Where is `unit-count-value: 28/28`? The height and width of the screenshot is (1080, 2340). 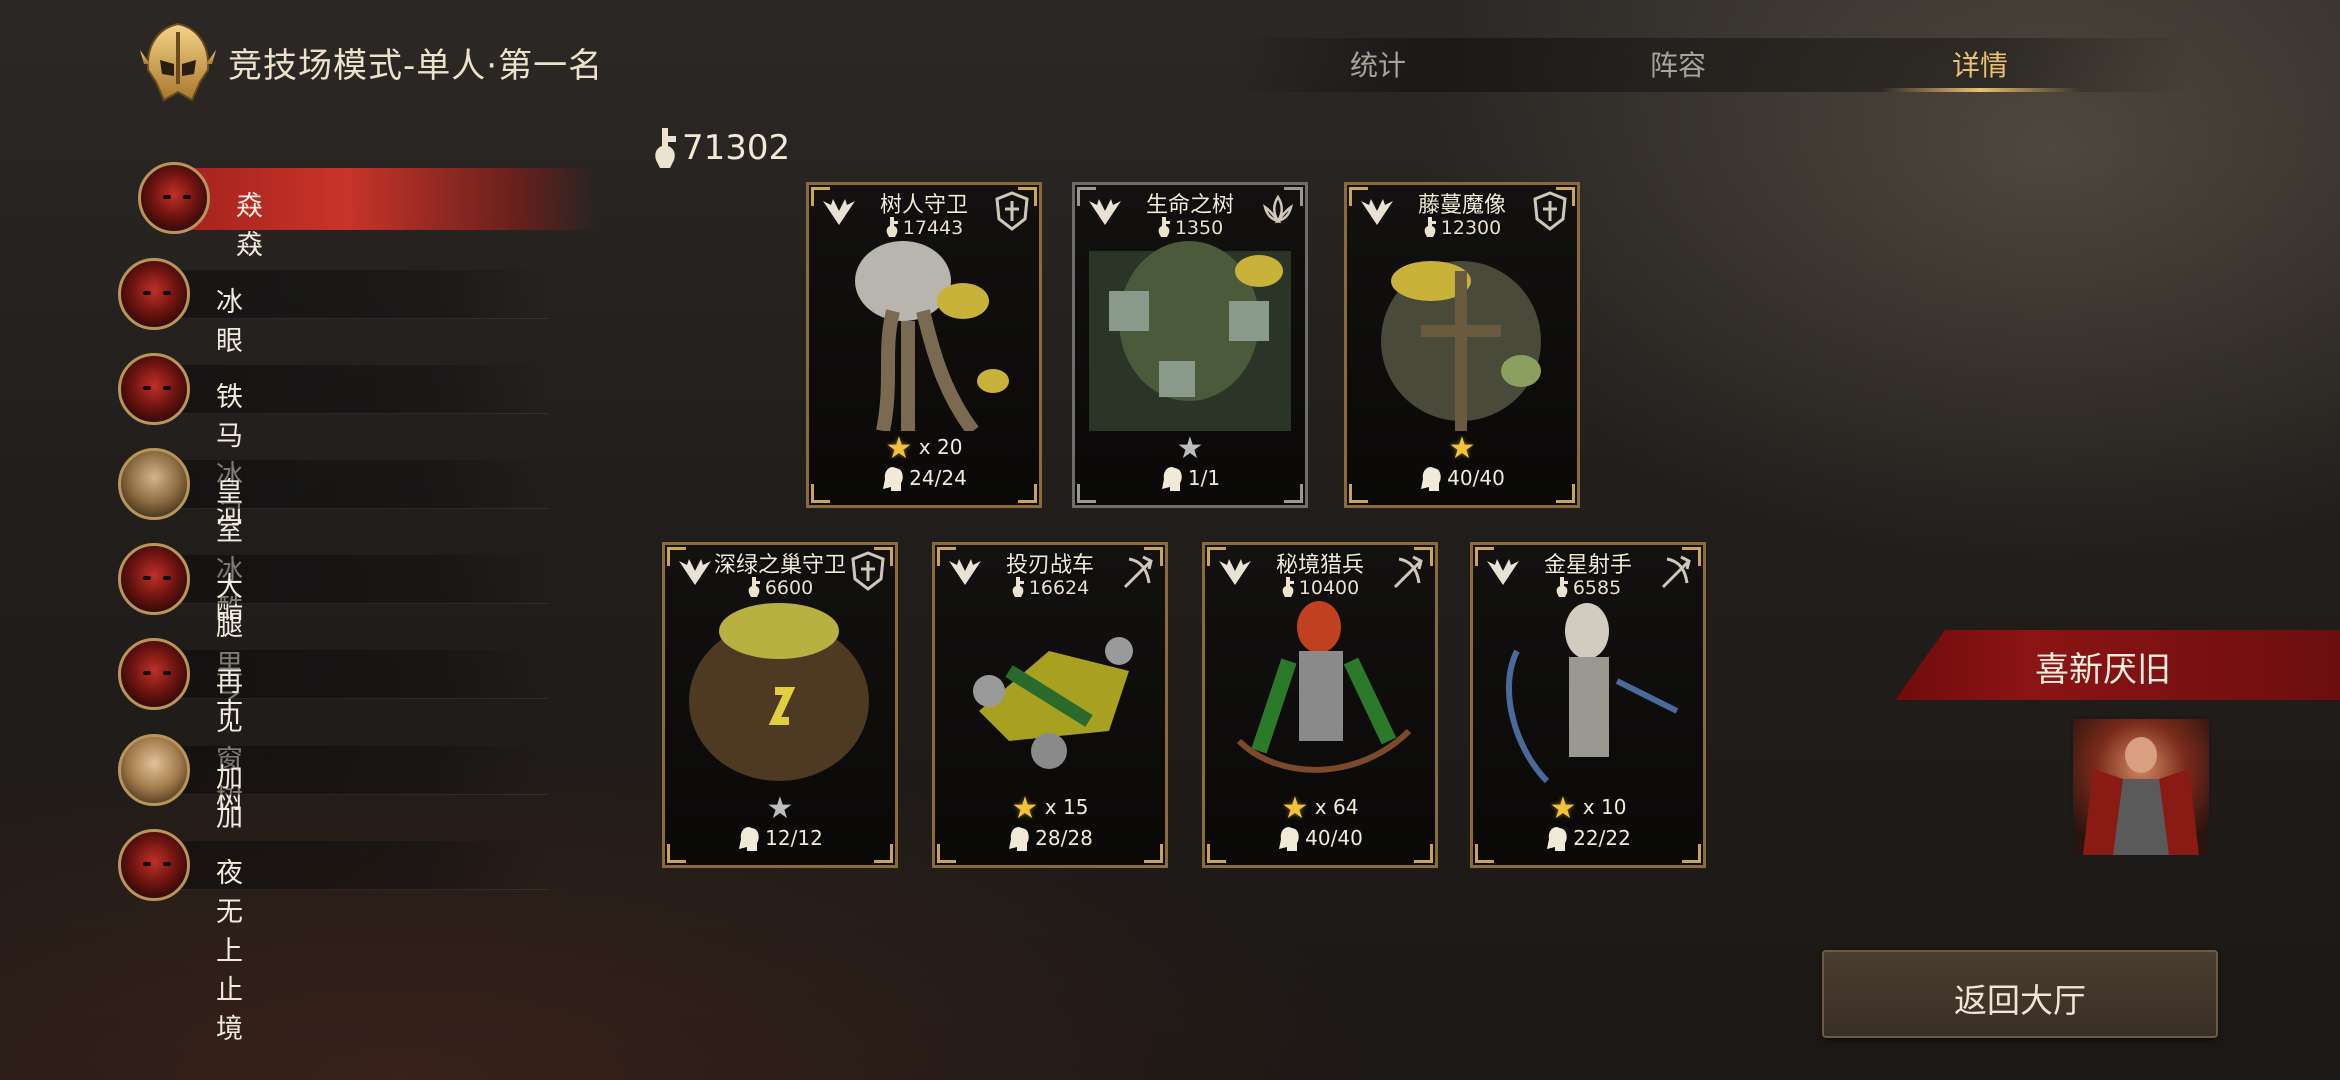 unit-count-value: 28/28 is located at coordinates (1064, 838).